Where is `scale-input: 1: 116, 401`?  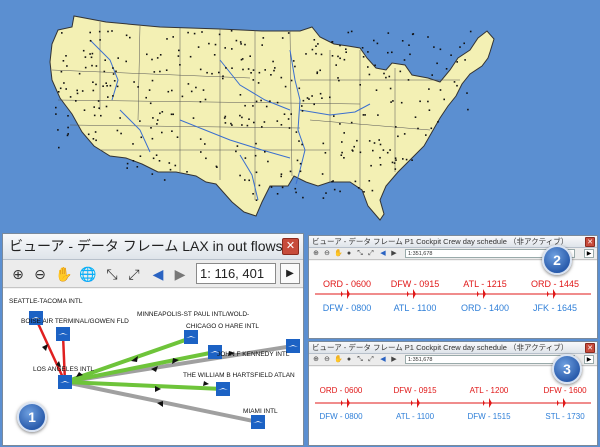 scale-input: 1: 116, 401 is located at coordinates (236, 273).